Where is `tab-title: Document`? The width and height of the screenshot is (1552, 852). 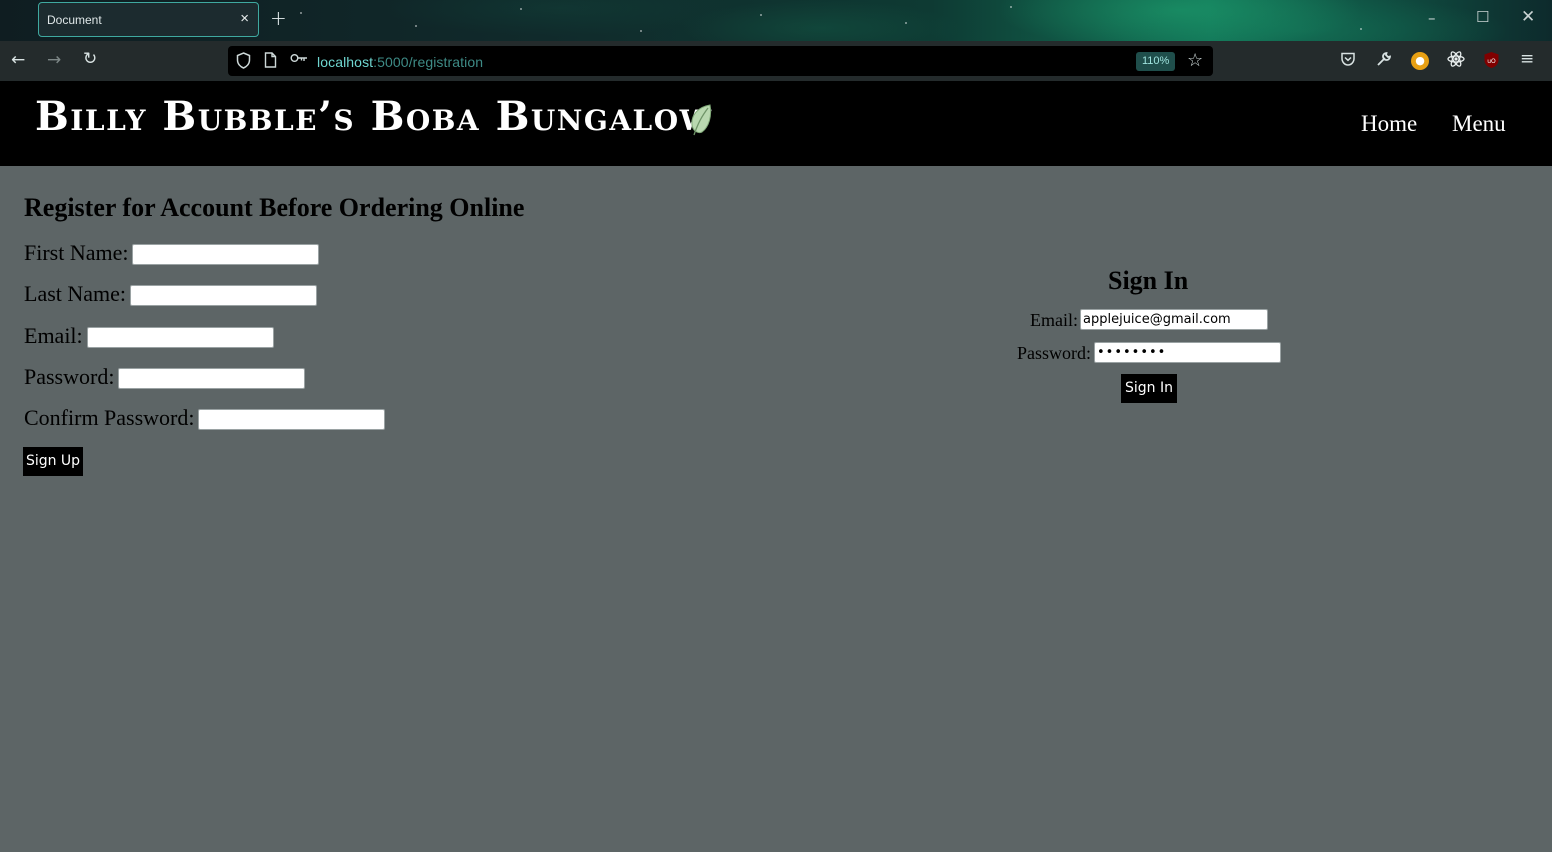
tab-title: Document is located at coordinates (74, 20).